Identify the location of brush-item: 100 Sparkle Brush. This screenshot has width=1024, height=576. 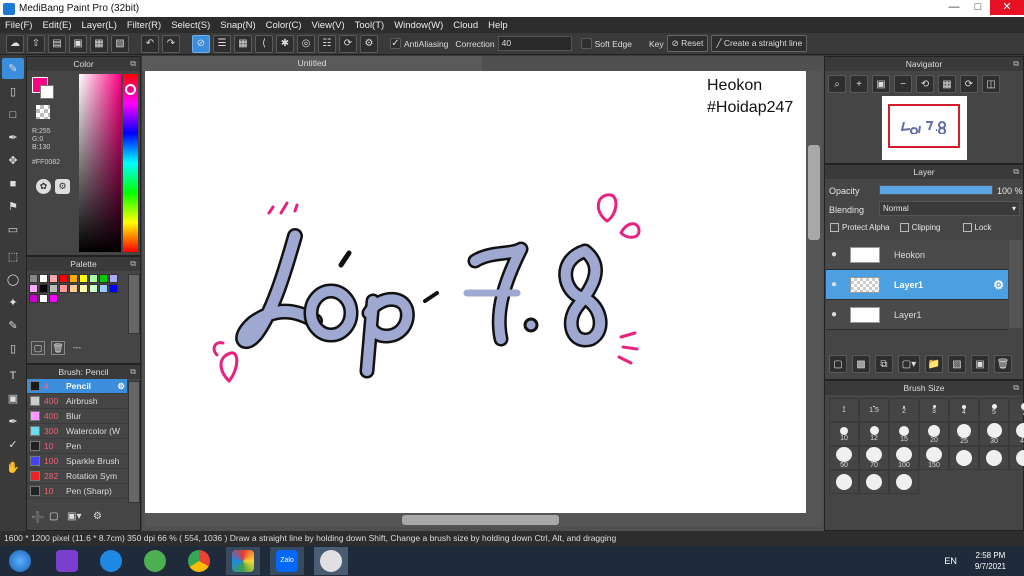
(77, 461).